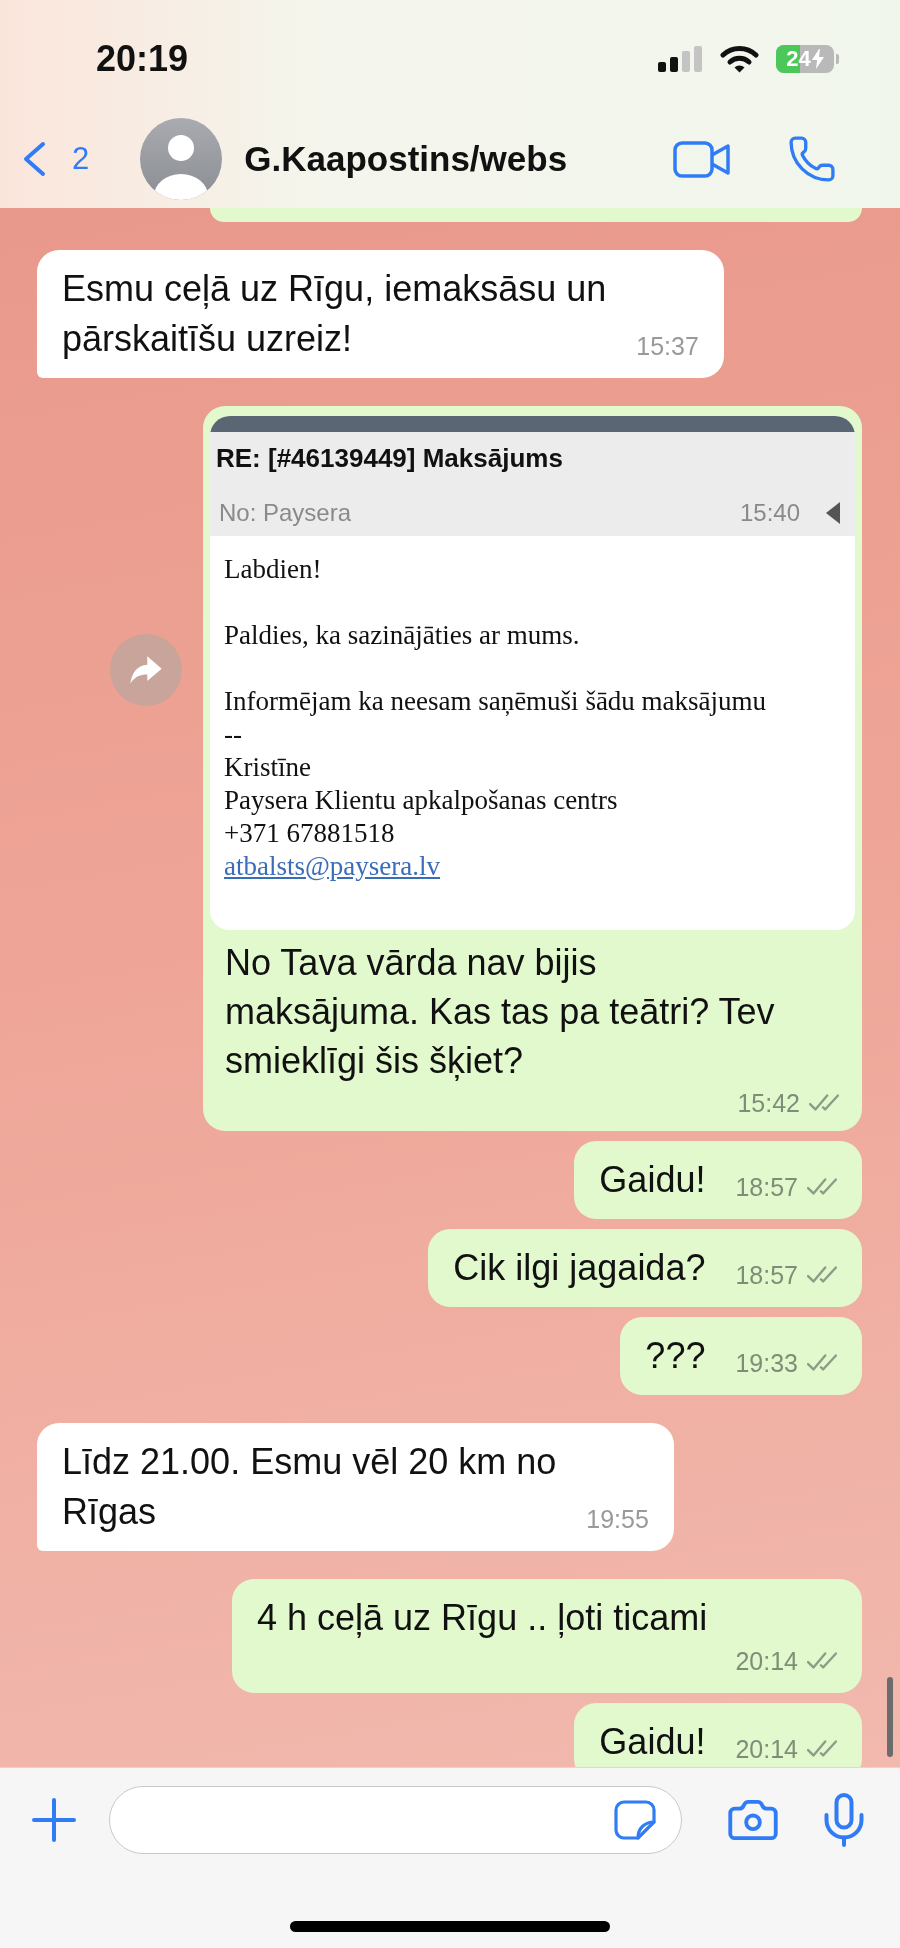  I want to click on message-time: 15:37, so click(667, 346).